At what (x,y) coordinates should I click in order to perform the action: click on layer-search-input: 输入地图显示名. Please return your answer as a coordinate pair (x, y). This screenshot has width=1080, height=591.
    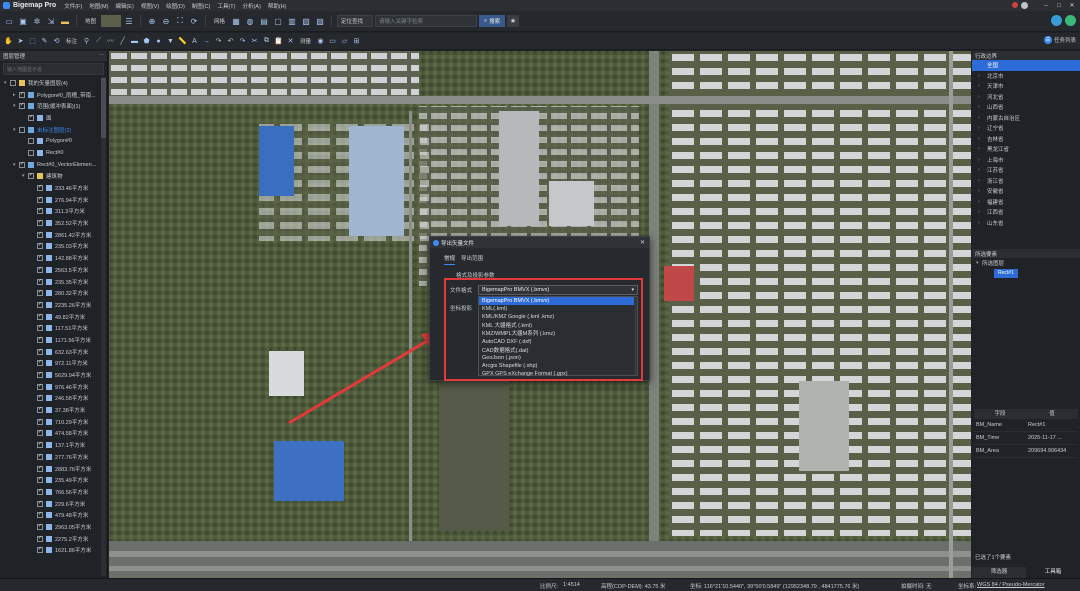
    Looking at the image, I should click on (53, 69).